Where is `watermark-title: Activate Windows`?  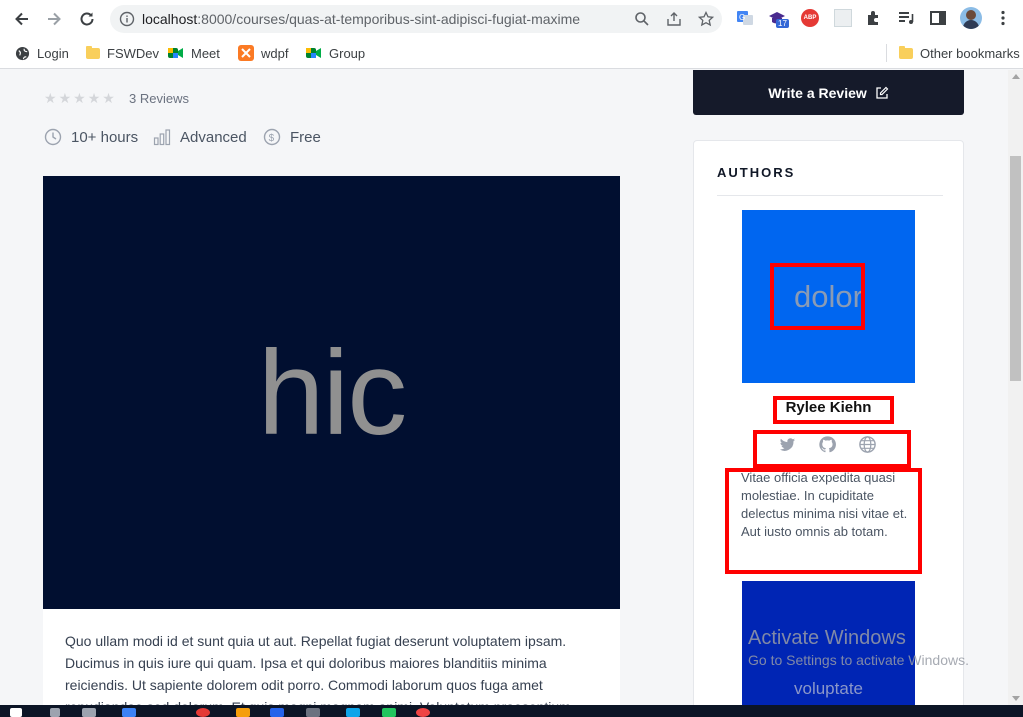
watermark-title: Activate Windows is located at coordinates (827, 638).